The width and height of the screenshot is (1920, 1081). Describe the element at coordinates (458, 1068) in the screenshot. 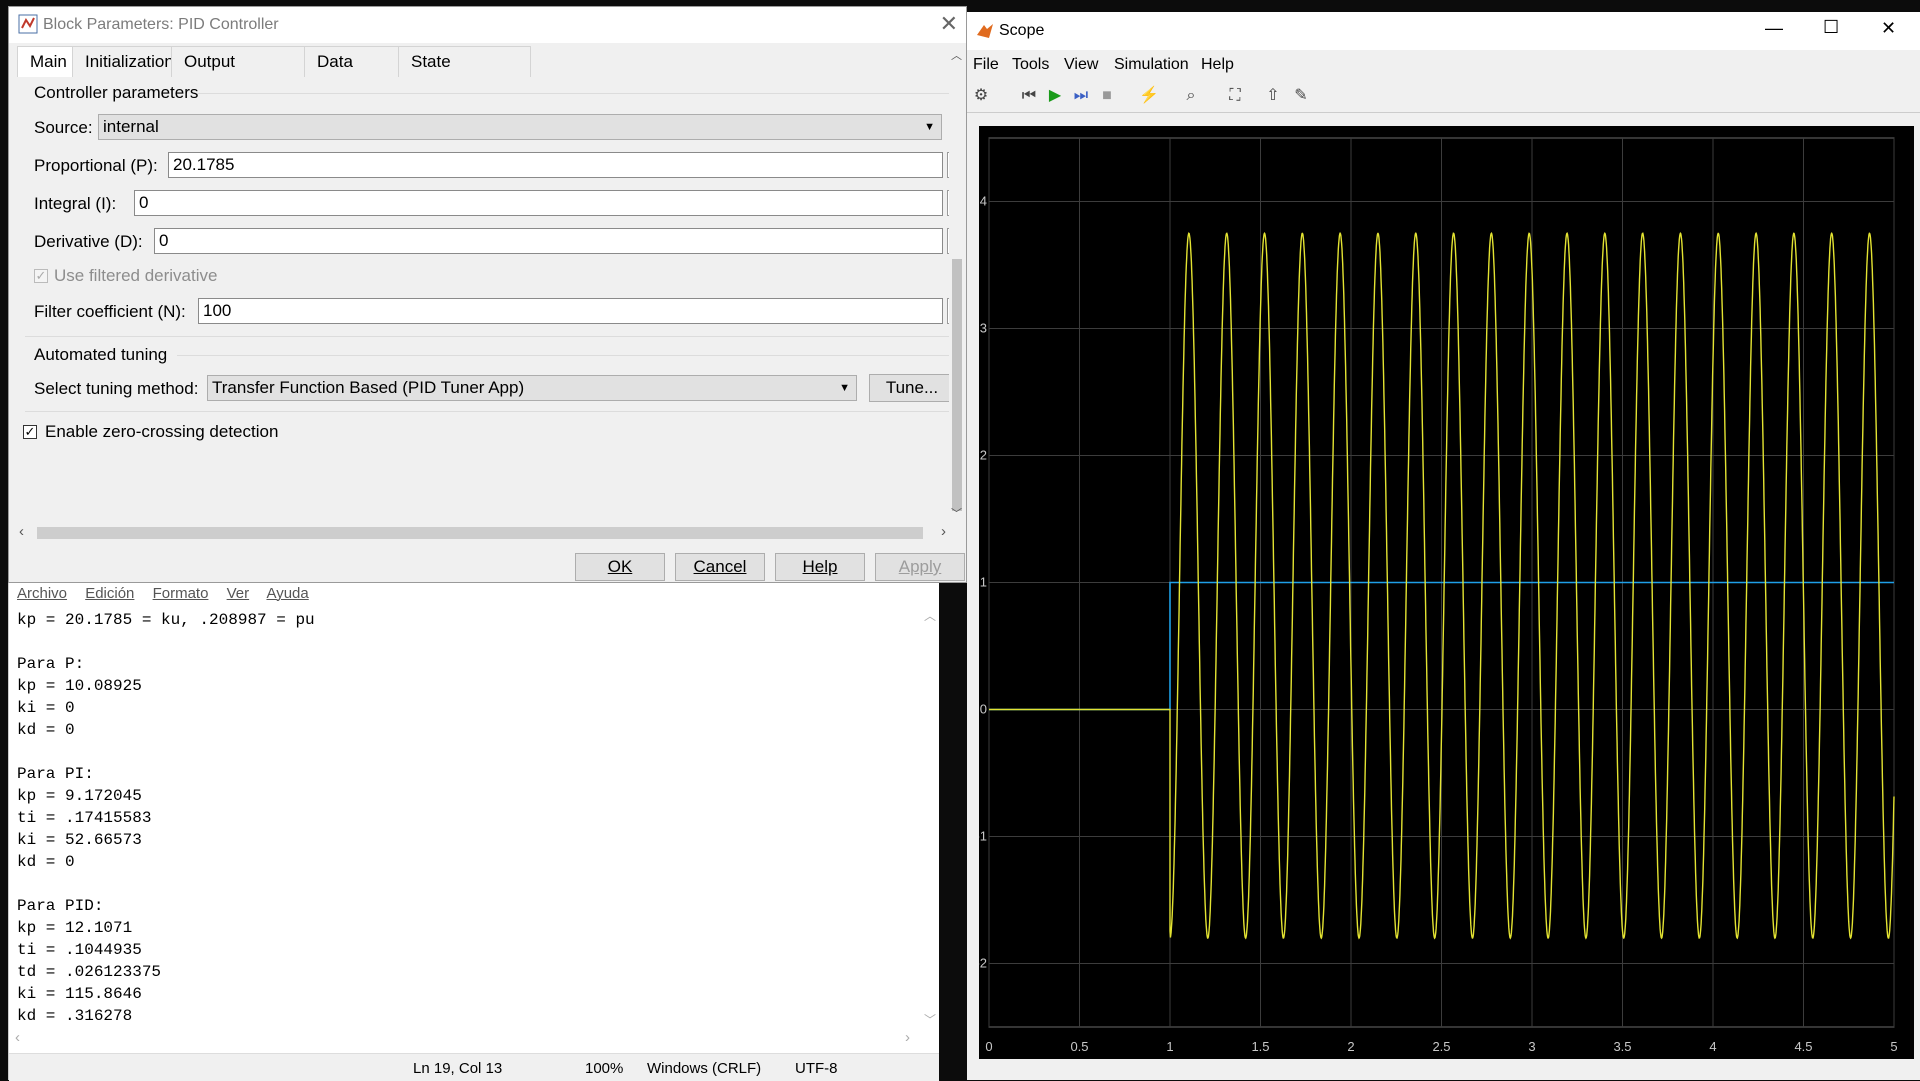

I see `cursor-position: Ln 19, Col 13` at that location.